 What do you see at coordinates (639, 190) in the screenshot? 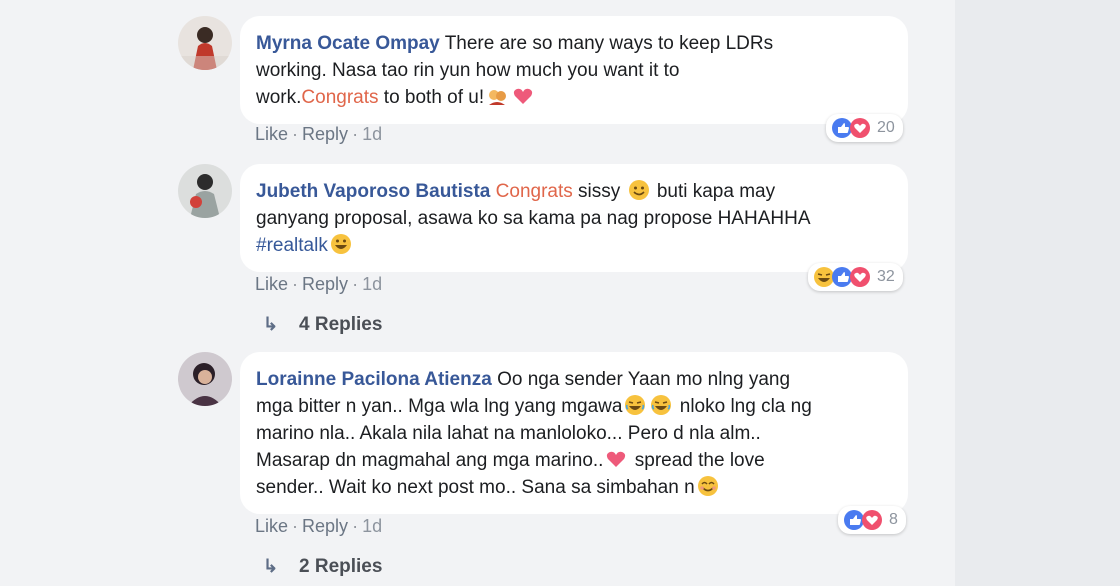
I see `smile-emoji-icon` at bounding box center [639, 190].